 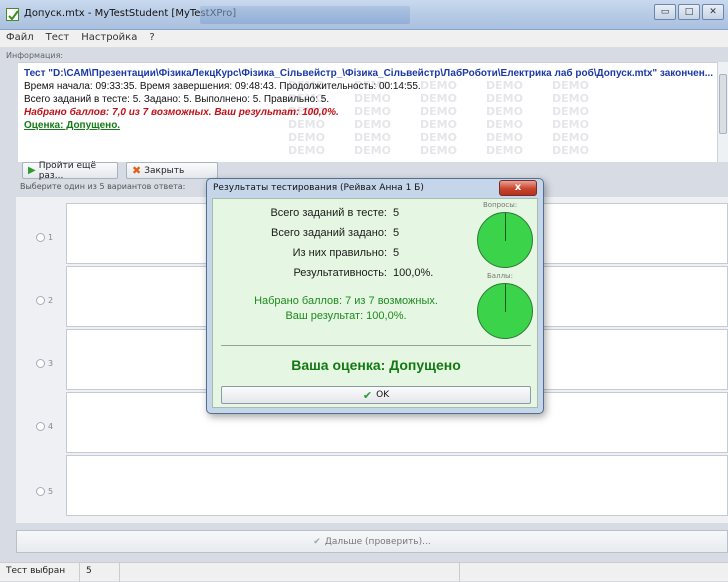 What do you see at coordinates (20, 38) in the screenshot?
I see `menu-file: Файл` at bounding box center [20, 38].